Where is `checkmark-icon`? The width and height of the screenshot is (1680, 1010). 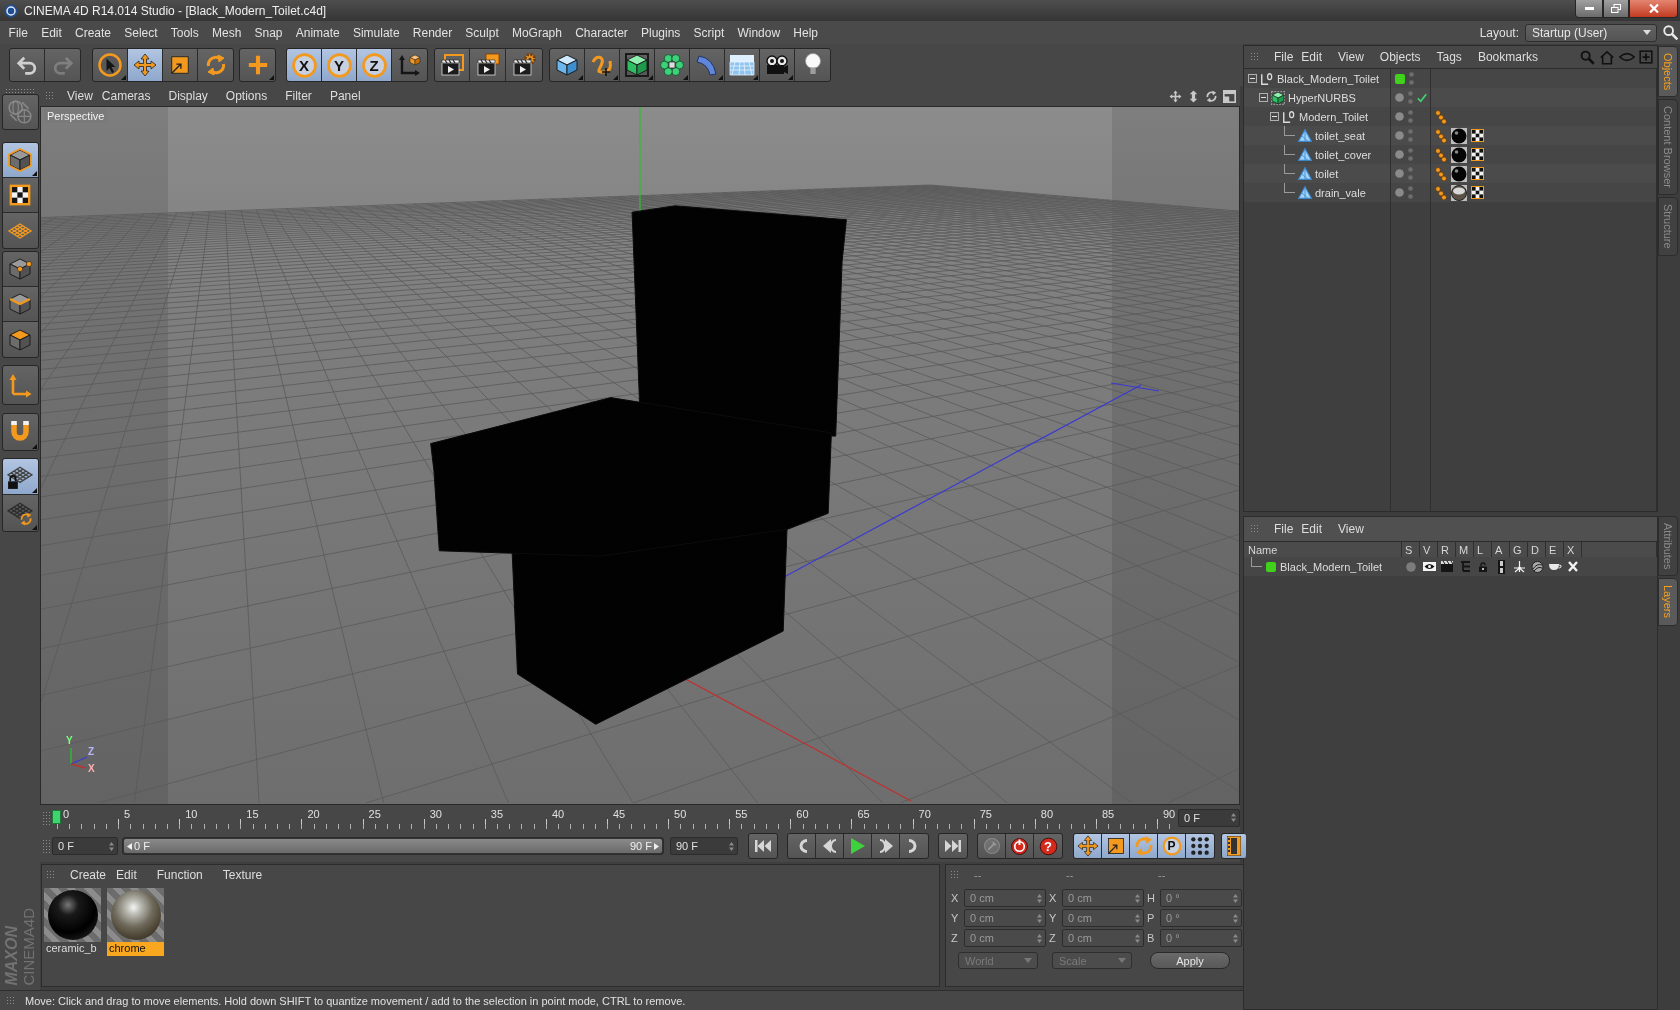 checkmark-icon is located at coordinates (1422, 97).